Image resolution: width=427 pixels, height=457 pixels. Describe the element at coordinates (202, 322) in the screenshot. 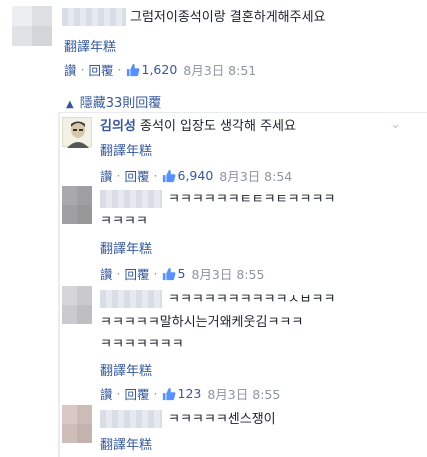

I see `reply-text: ㅋㅋㅋㅋㅋ말하시는거왜케웃김ㅋㅋㅋ` at that location.